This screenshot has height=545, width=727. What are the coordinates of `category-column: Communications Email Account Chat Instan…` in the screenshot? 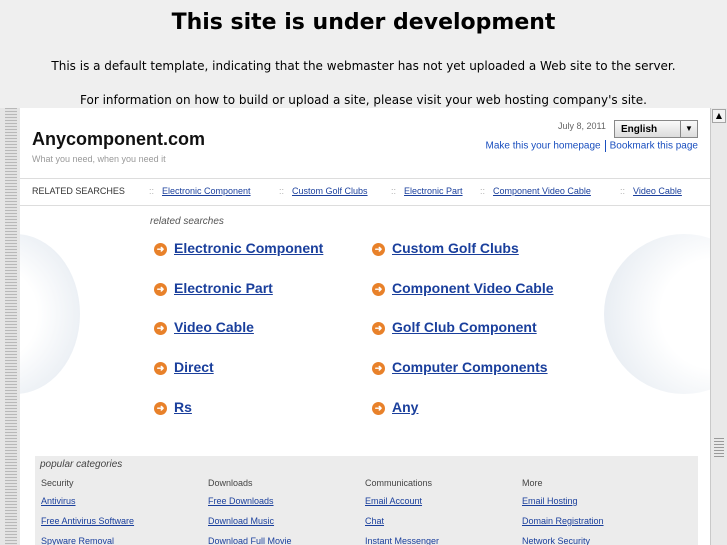 It's located at (402, 511).